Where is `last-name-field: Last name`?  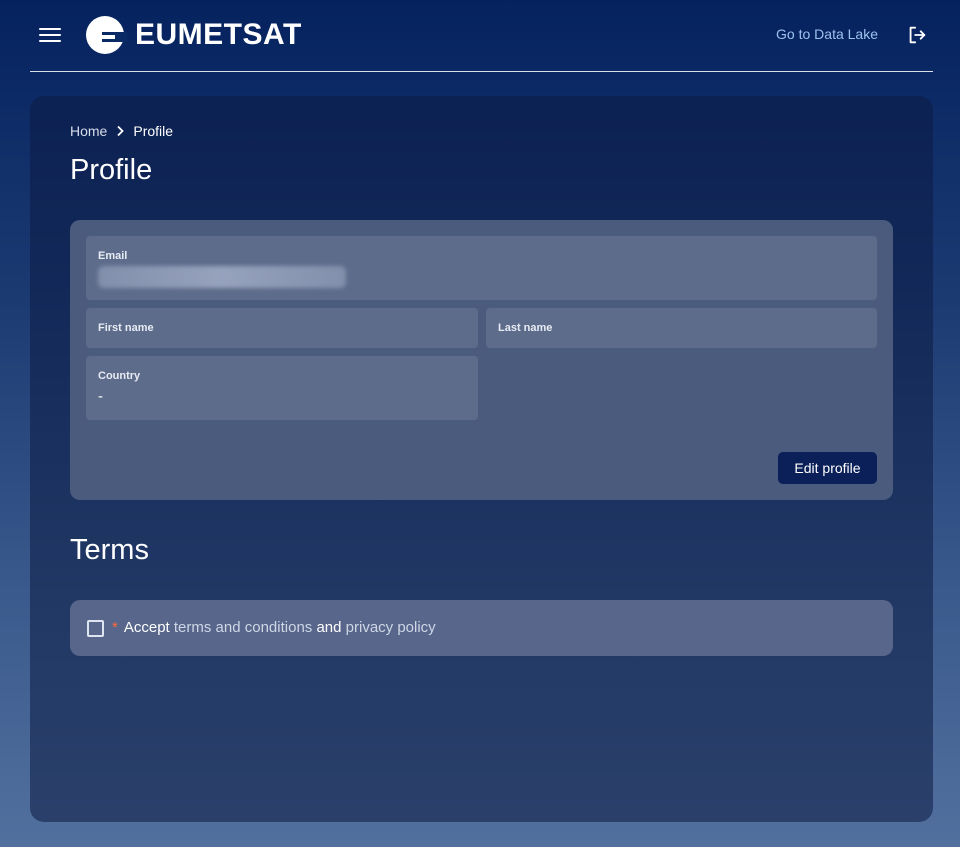
last-name-field: Last name is located at coordinates (681, 328).